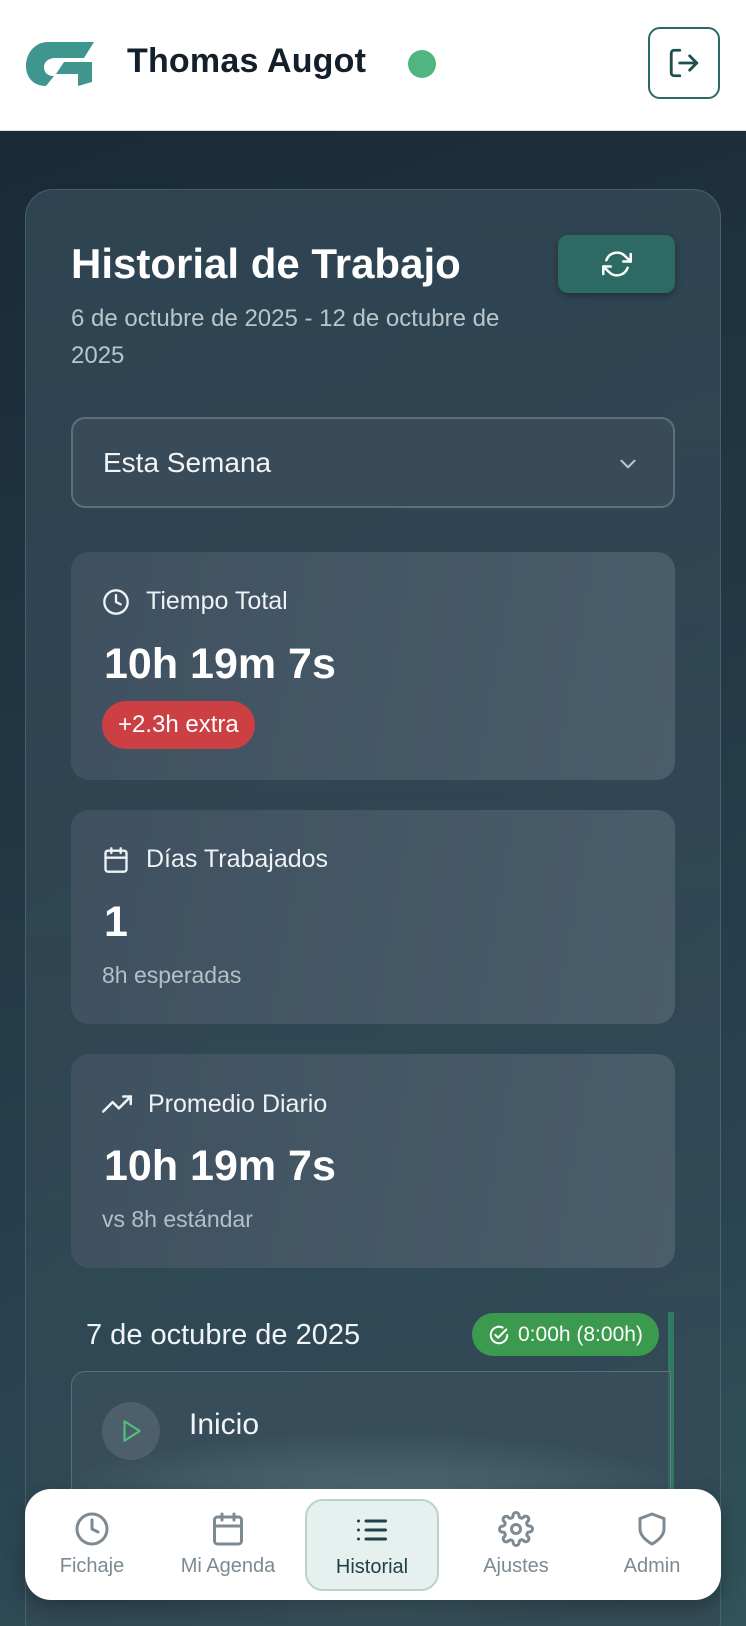  I want to click on refresh-button, so click(616, 264).